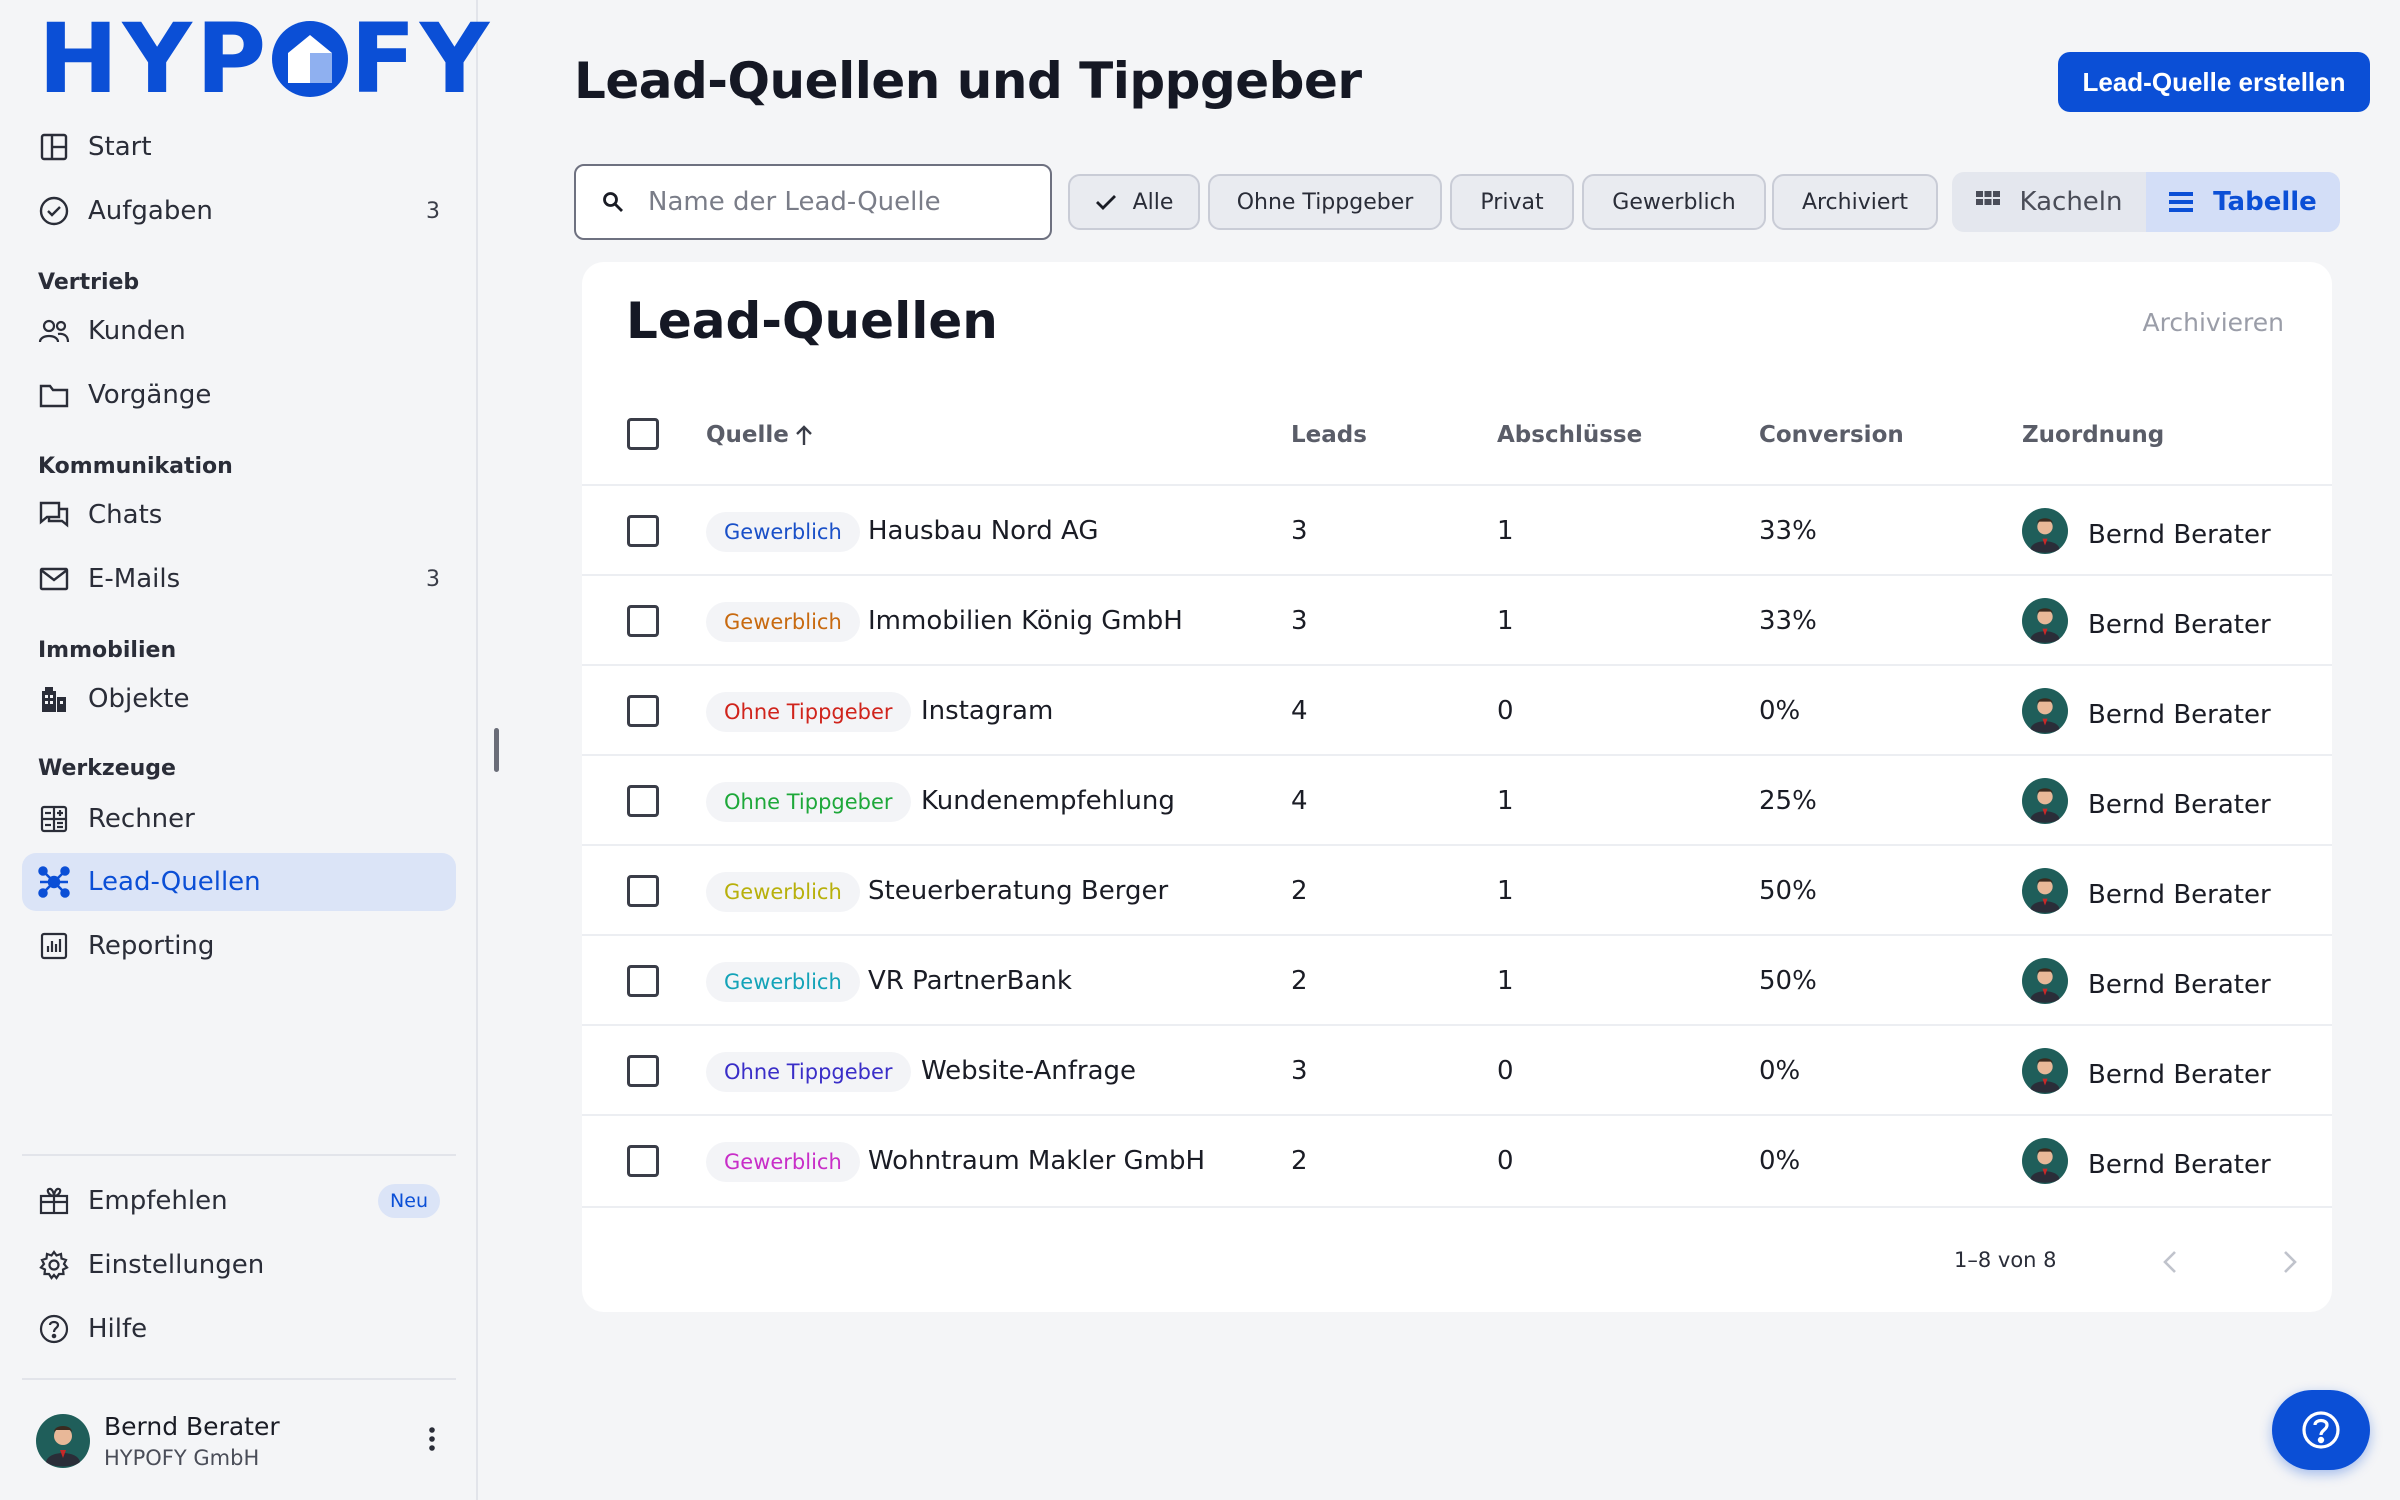 This screenshot has width=2400, height=1500. I want to click on category-tag: Gewerblich, so click(783, 982).